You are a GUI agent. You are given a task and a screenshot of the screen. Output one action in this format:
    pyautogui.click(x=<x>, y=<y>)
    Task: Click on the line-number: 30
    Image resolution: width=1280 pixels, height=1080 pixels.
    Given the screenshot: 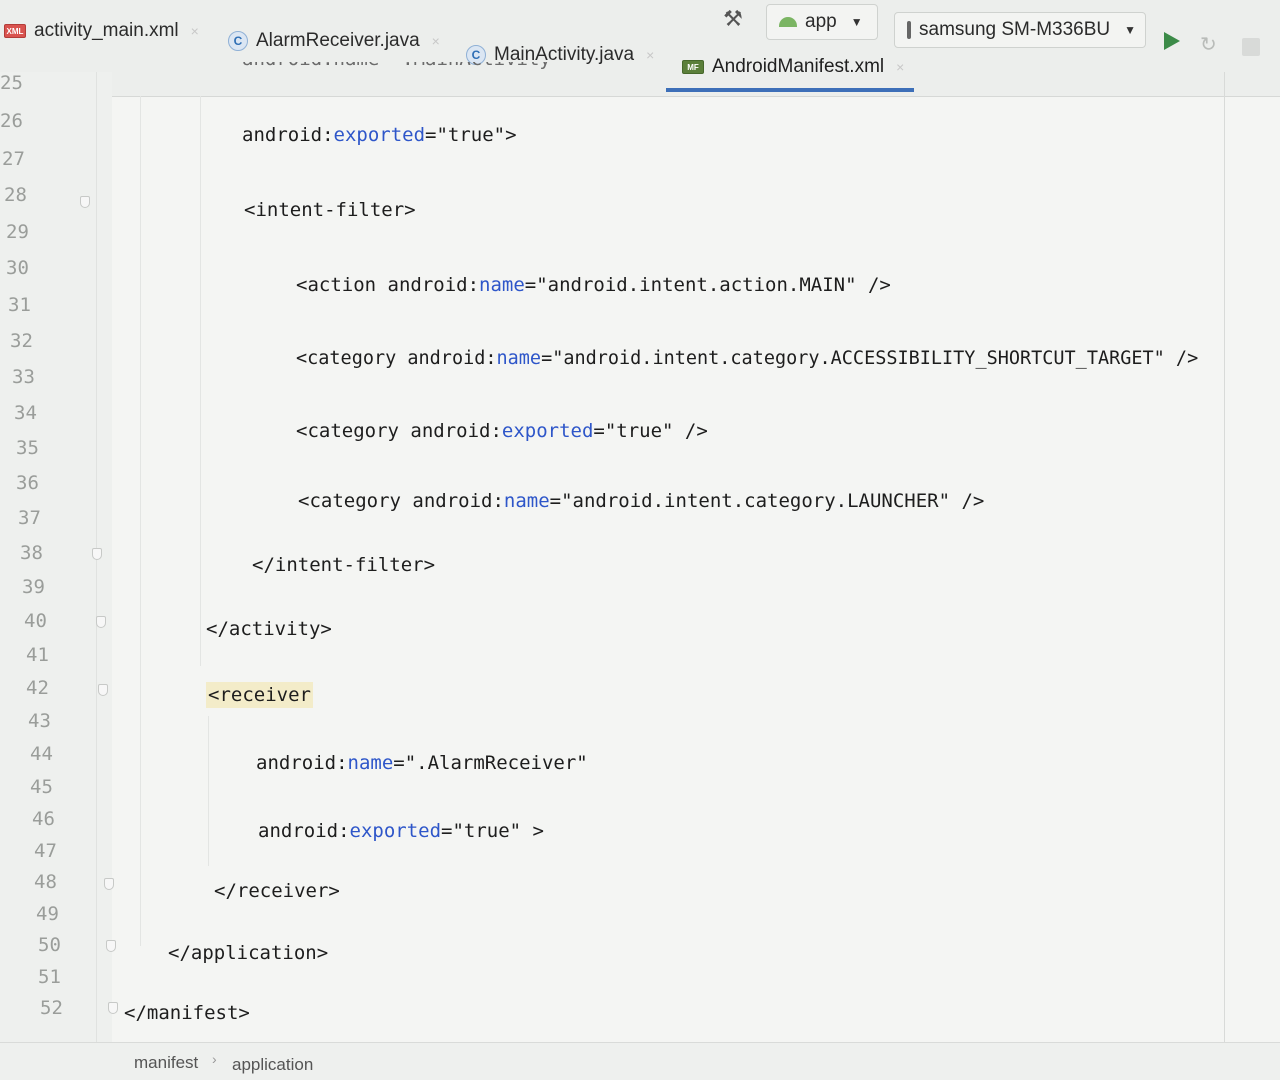 What is the action you would take?
    pyautogui.click(x=17, y=268)
    